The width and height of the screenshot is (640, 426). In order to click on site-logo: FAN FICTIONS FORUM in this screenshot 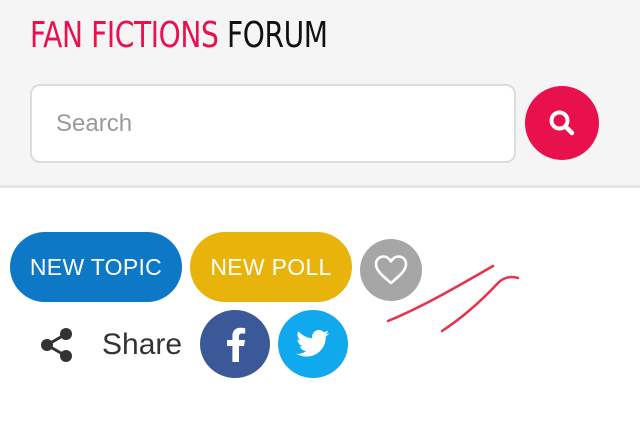, I will do `click(179, 36)`.